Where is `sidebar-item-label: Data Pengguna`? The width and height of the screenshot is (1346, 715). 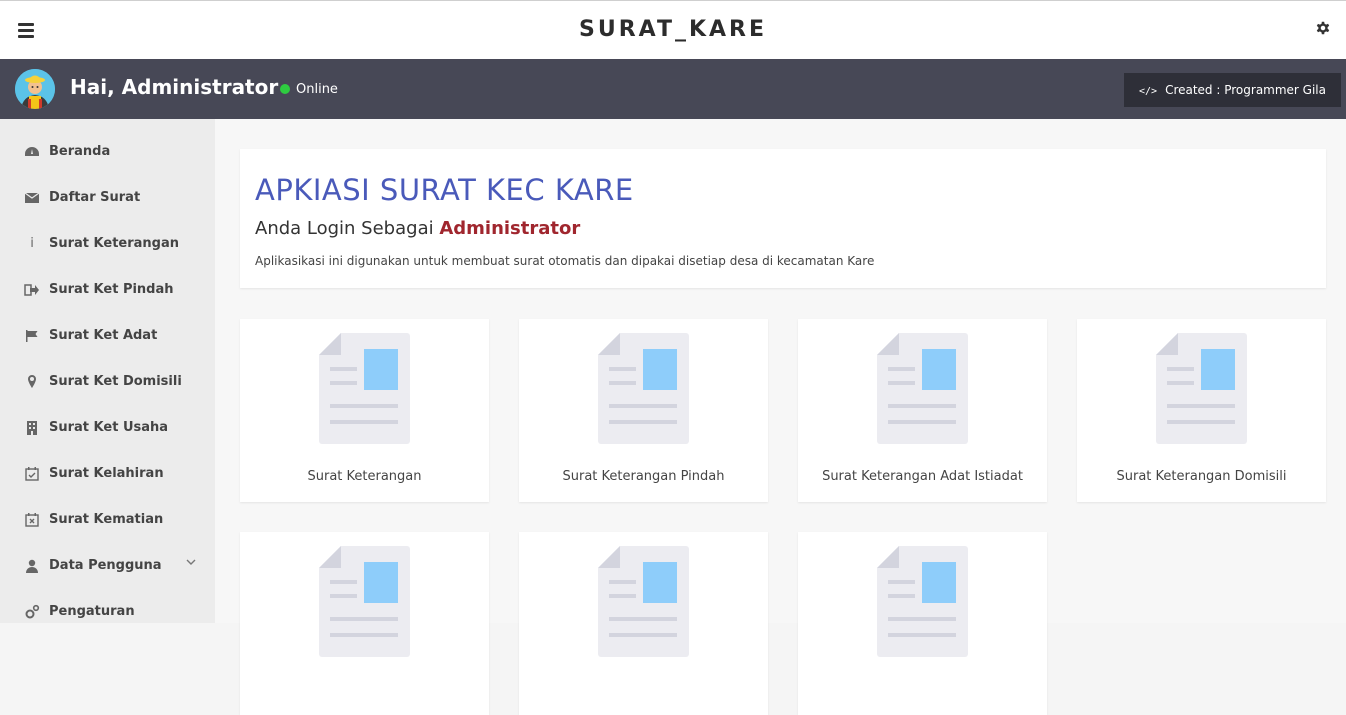
sidebar-item-label: Data Pengguna is located at coordinates (105, 565).